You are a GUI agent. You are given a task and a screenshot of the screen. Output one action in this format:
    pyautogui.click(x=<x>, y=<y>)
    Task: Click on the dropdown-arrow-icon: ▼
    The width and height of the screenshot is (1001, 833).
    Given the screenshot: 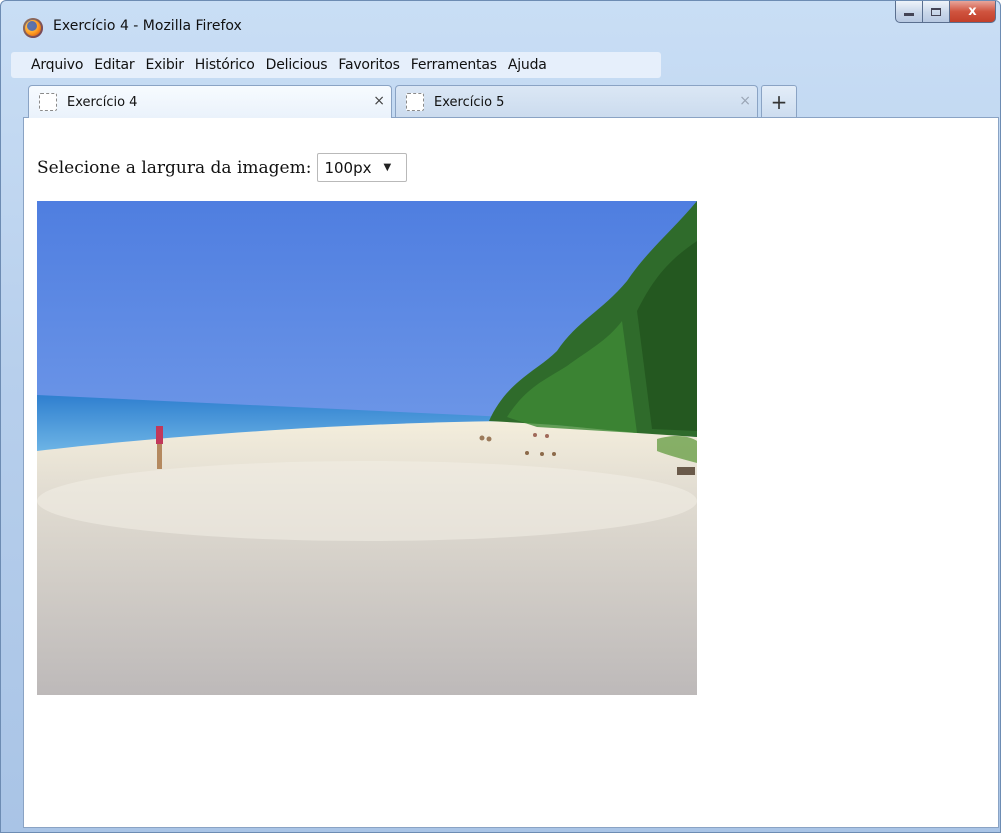 What is the action you would take?
    pyautogui.click(x=387, y=167)
    